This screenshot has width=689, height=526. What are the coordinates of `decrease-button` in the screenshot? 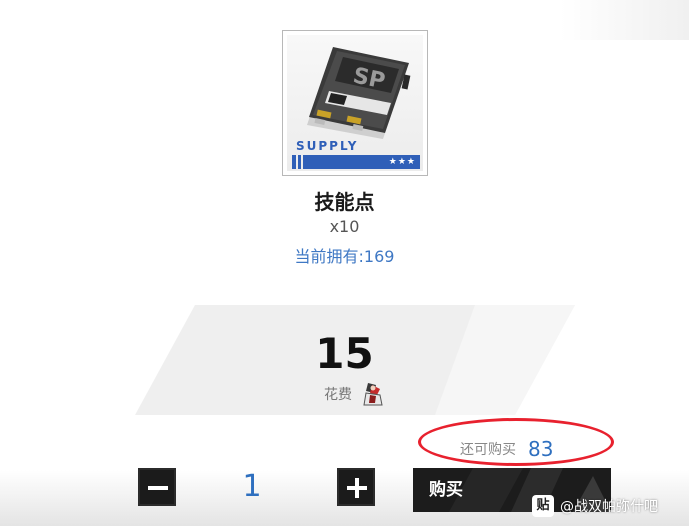 It's located at (157, 487).